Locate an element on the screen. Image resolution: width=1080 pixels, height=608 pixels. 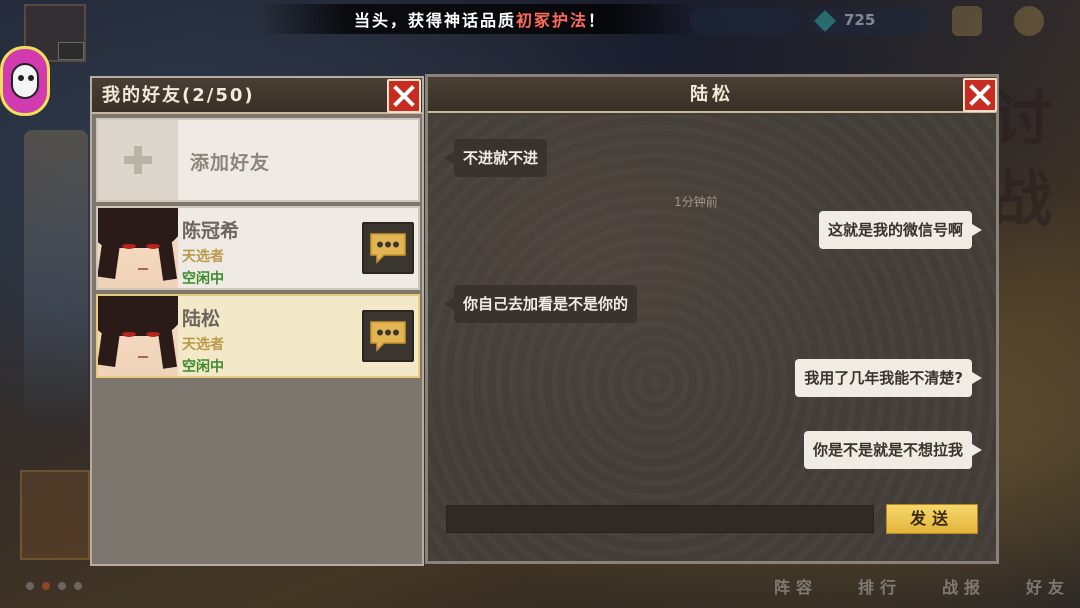
top-hud: 当头，获得神话品质 初冢护法！ 725 is located at coordinates (540, 31).